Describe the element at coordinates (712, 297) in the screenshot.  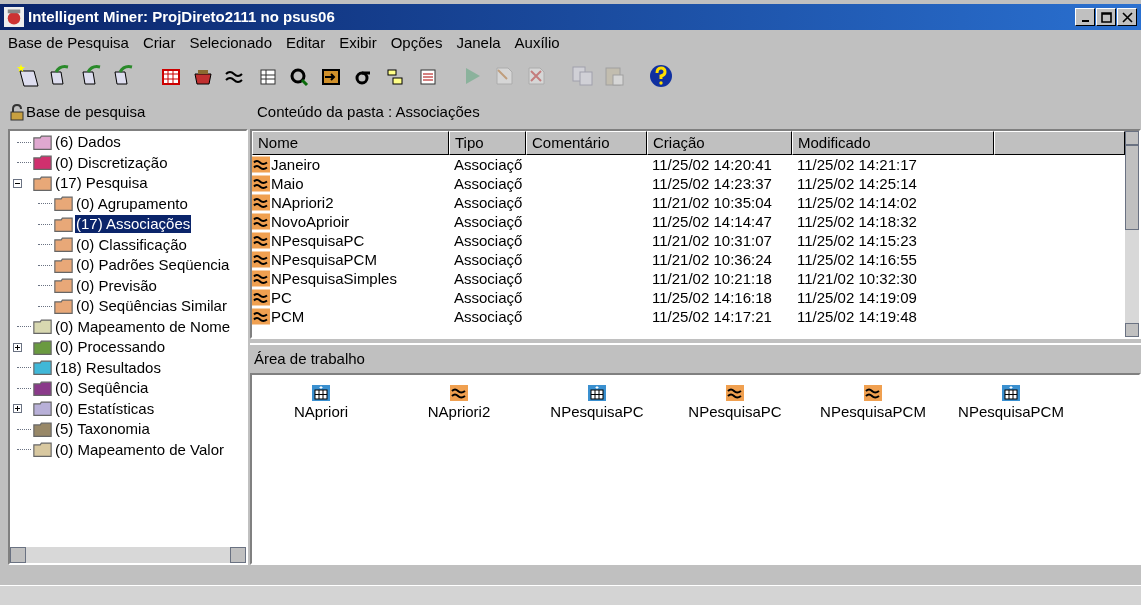
I see `table-cell: 11/25/02 14:16:18` at that location.